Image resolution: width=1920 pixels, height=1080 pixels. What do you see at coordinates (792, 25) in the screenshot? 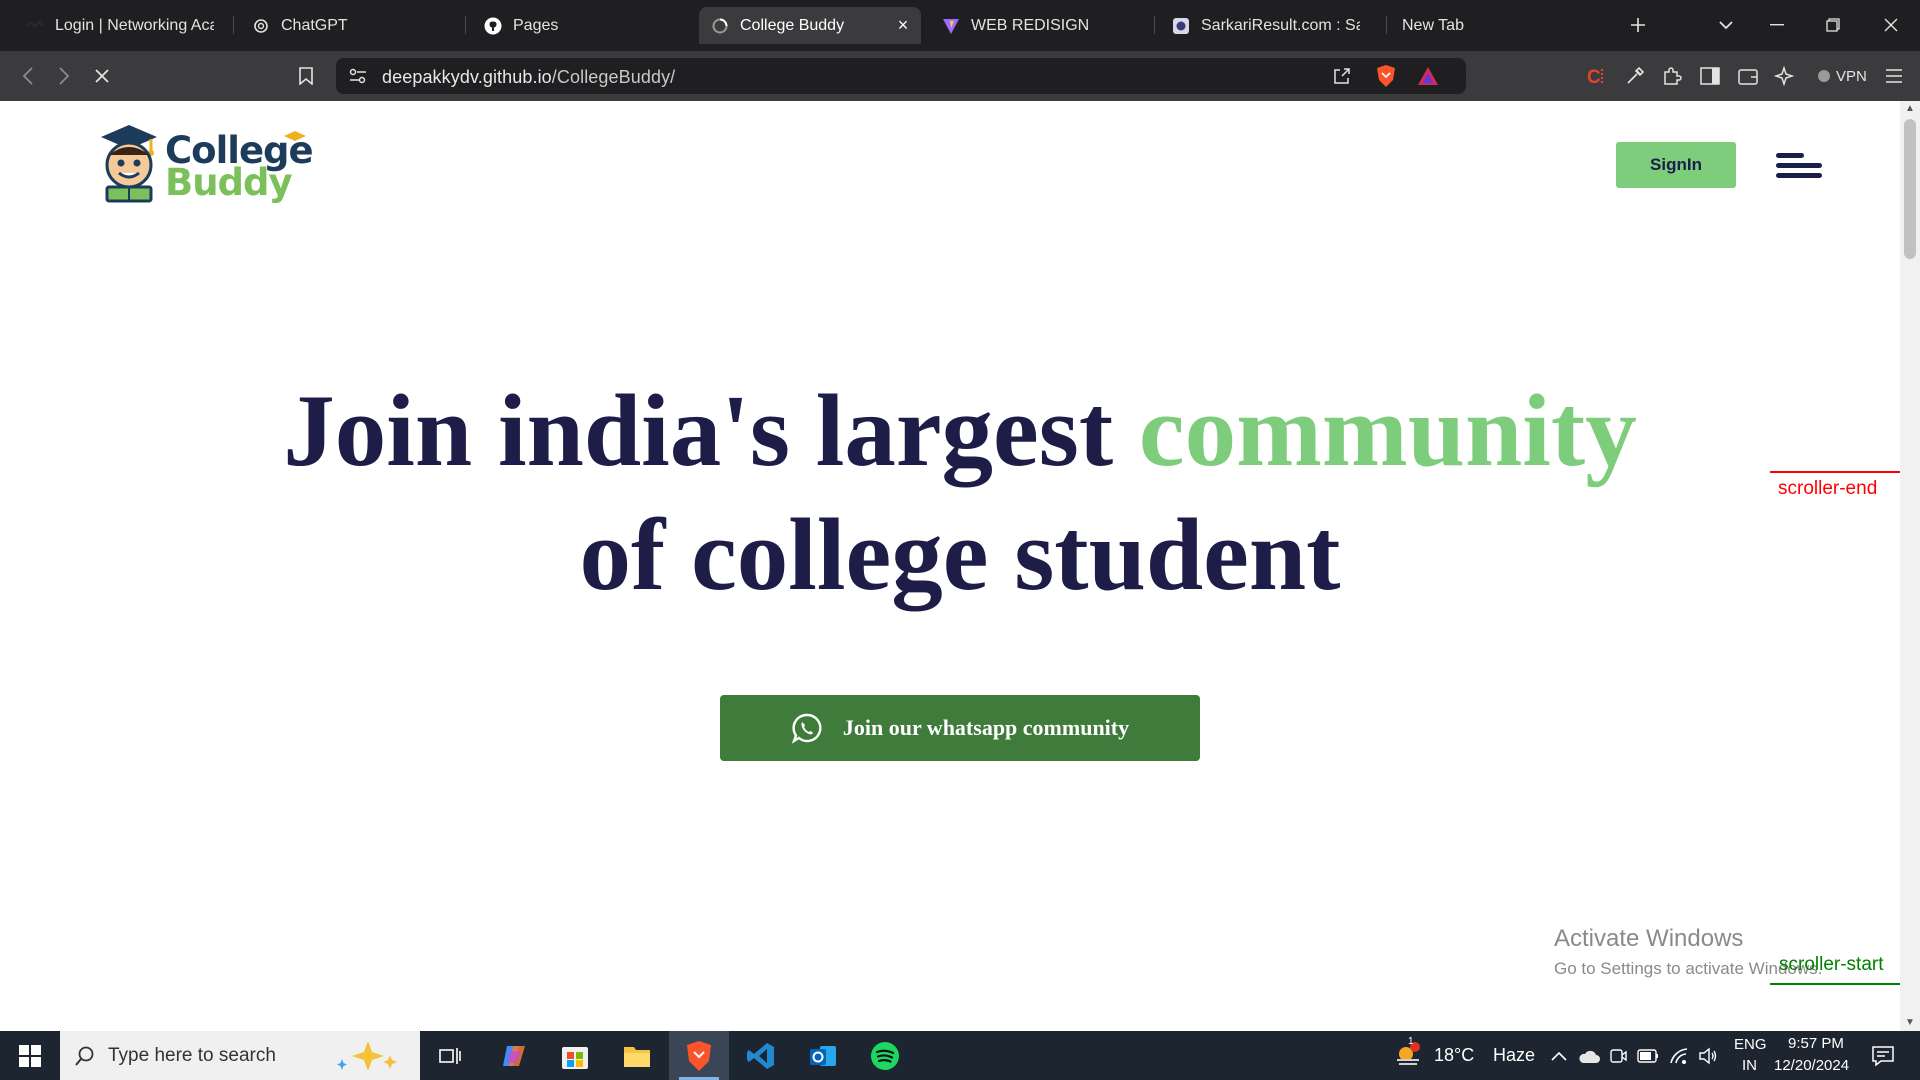
I see `tab-title: College Buddy` at bounding box center [792, 25].